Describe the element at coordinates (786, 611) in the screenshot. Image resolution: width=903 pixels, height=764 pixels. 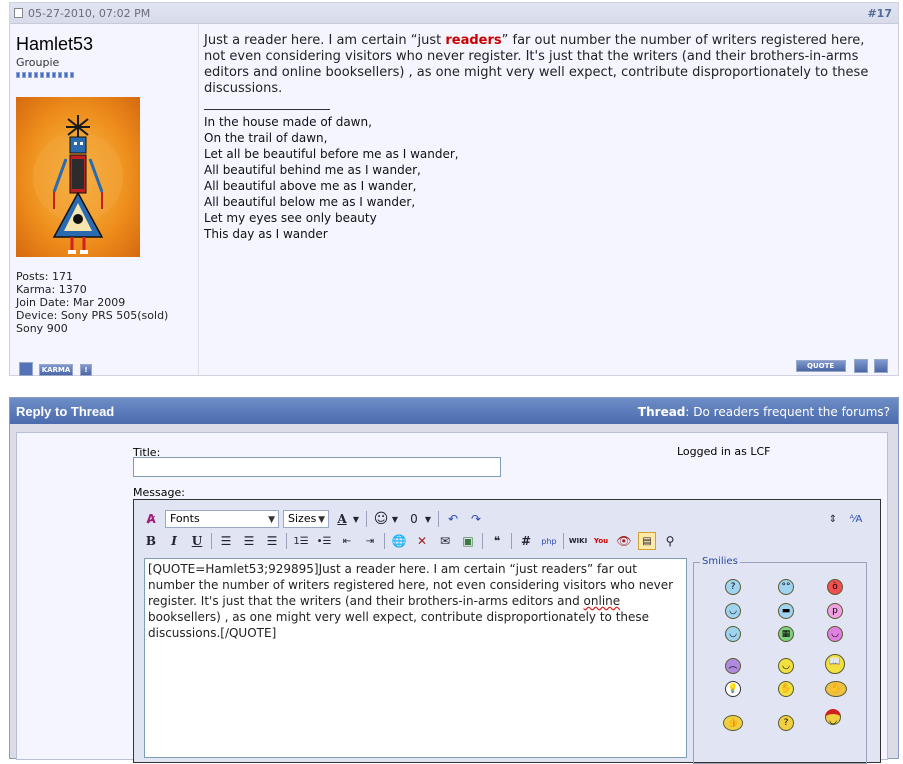
I see `smiley-cool-icon: ▬` at that location.